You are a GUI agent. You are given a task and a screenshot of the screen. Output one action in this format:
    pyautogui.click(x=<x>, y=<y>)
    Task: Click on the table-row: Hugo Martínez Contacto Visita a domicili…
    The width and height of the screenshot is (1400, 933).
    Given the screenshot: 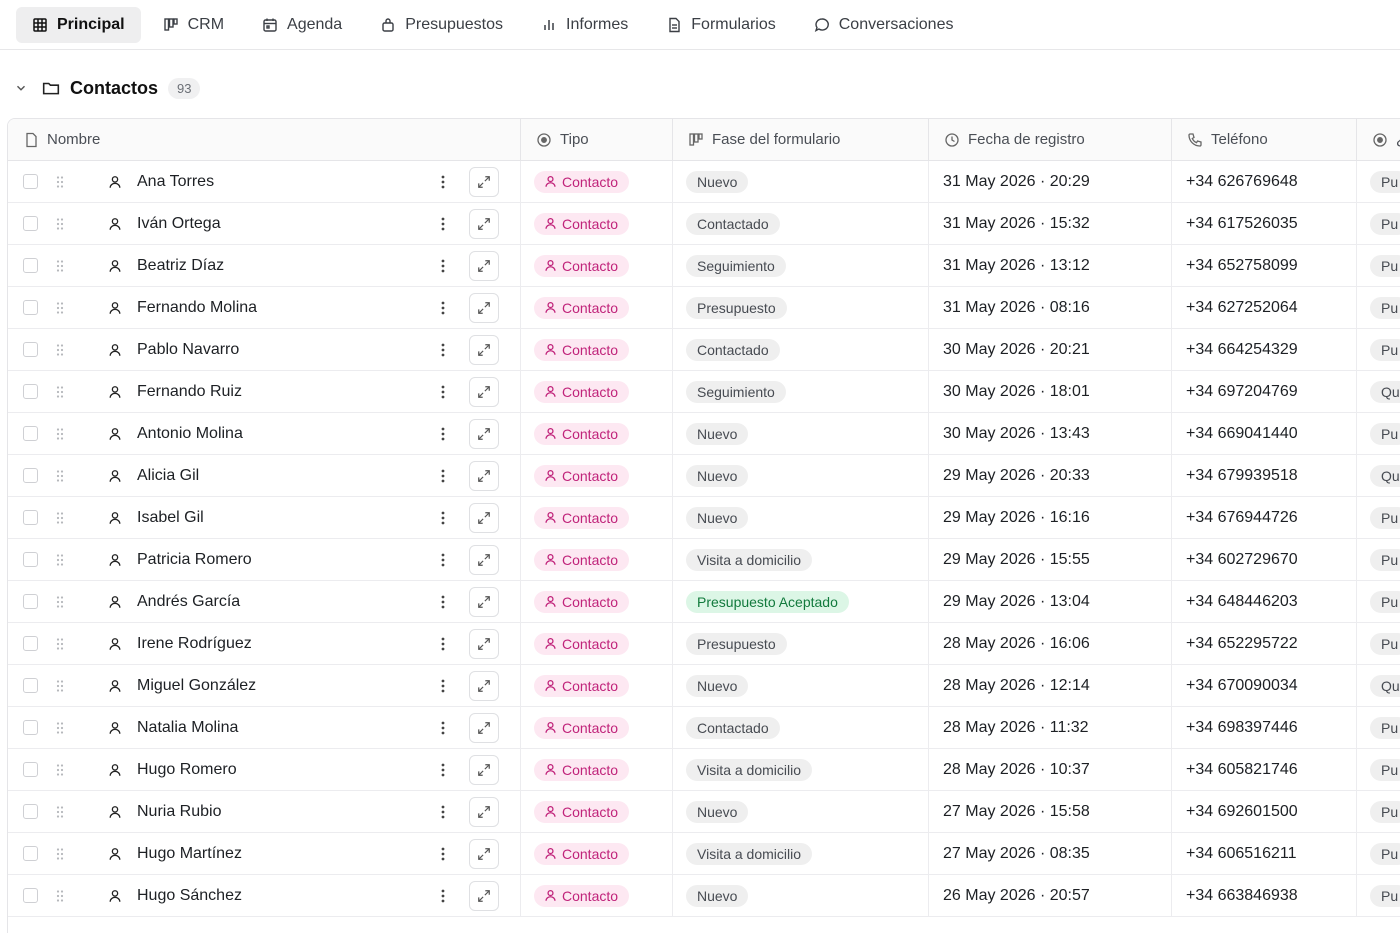 What is the action you would take?
    pyautogui.click(x=704, y=854)
    